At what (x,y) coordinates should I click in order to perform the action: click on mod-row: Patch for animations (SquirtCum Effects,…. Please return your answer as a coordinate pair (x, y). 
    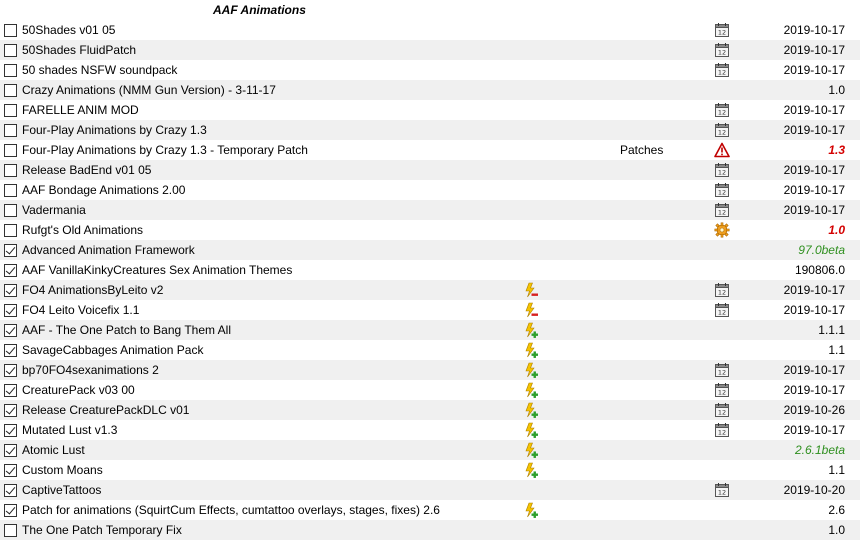
    Looking at the image, I should click on (430, 510).